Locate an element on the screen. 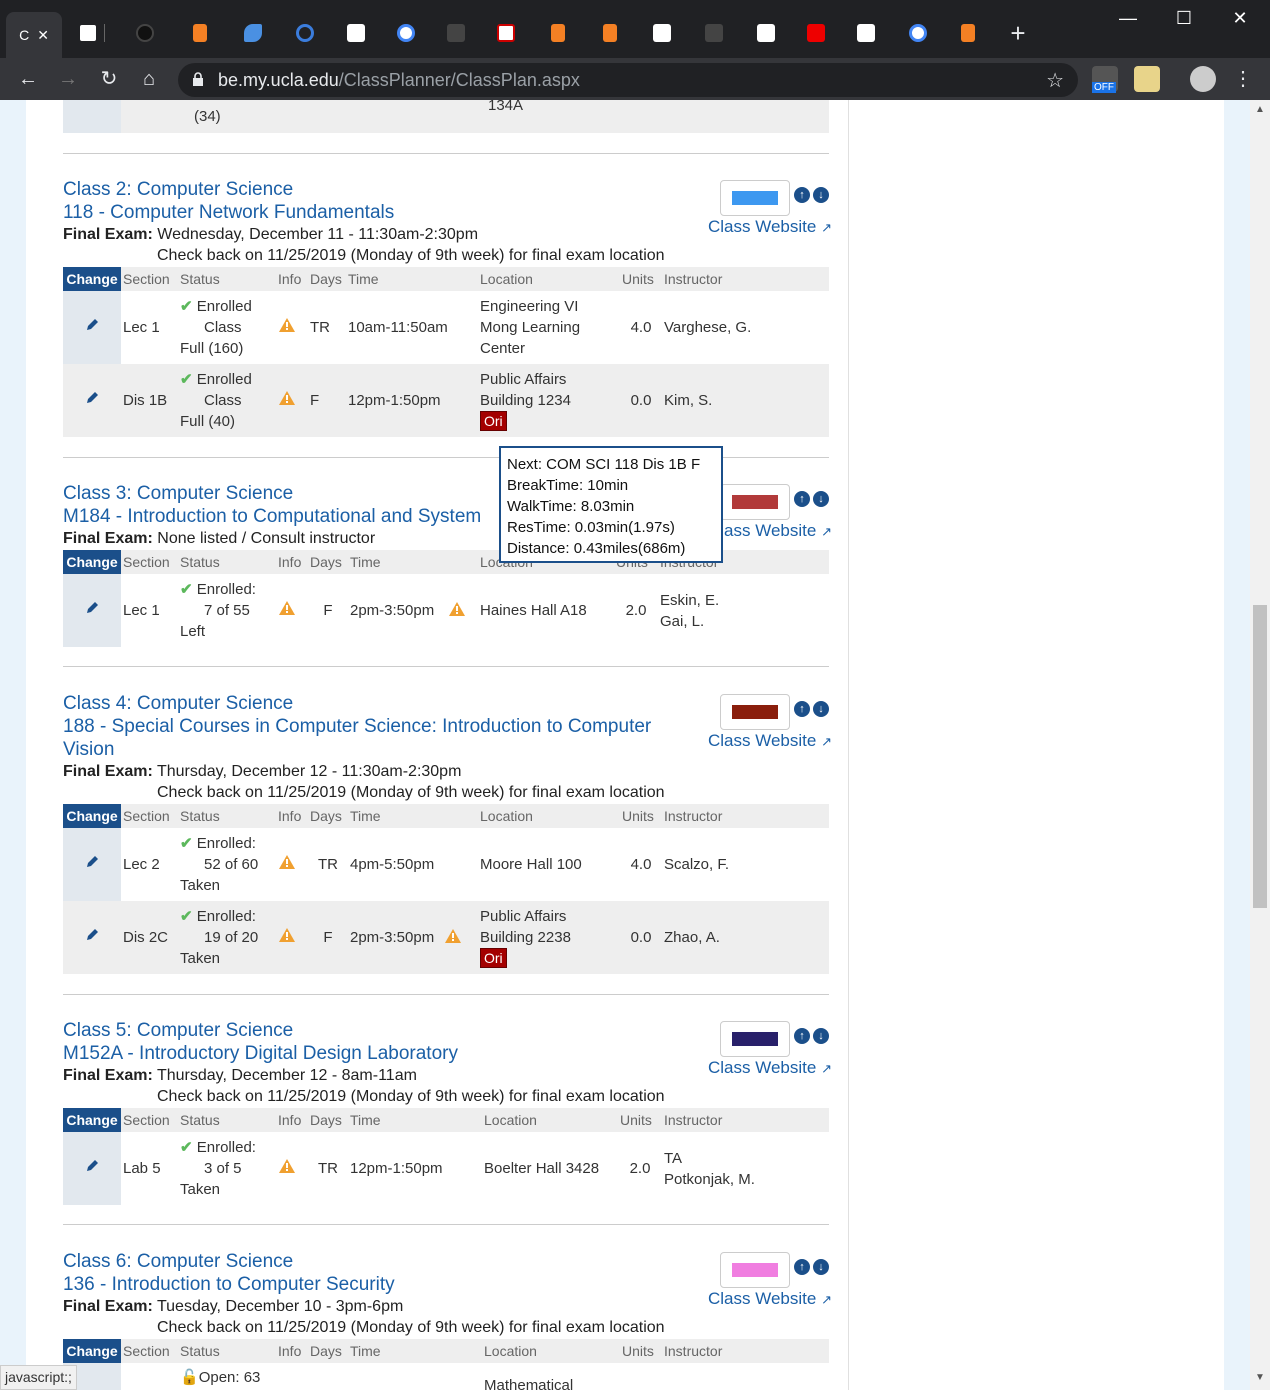 This screenshot has width=1270, height=1390. reload-button: ↻ is located at coordinates (109, 79).